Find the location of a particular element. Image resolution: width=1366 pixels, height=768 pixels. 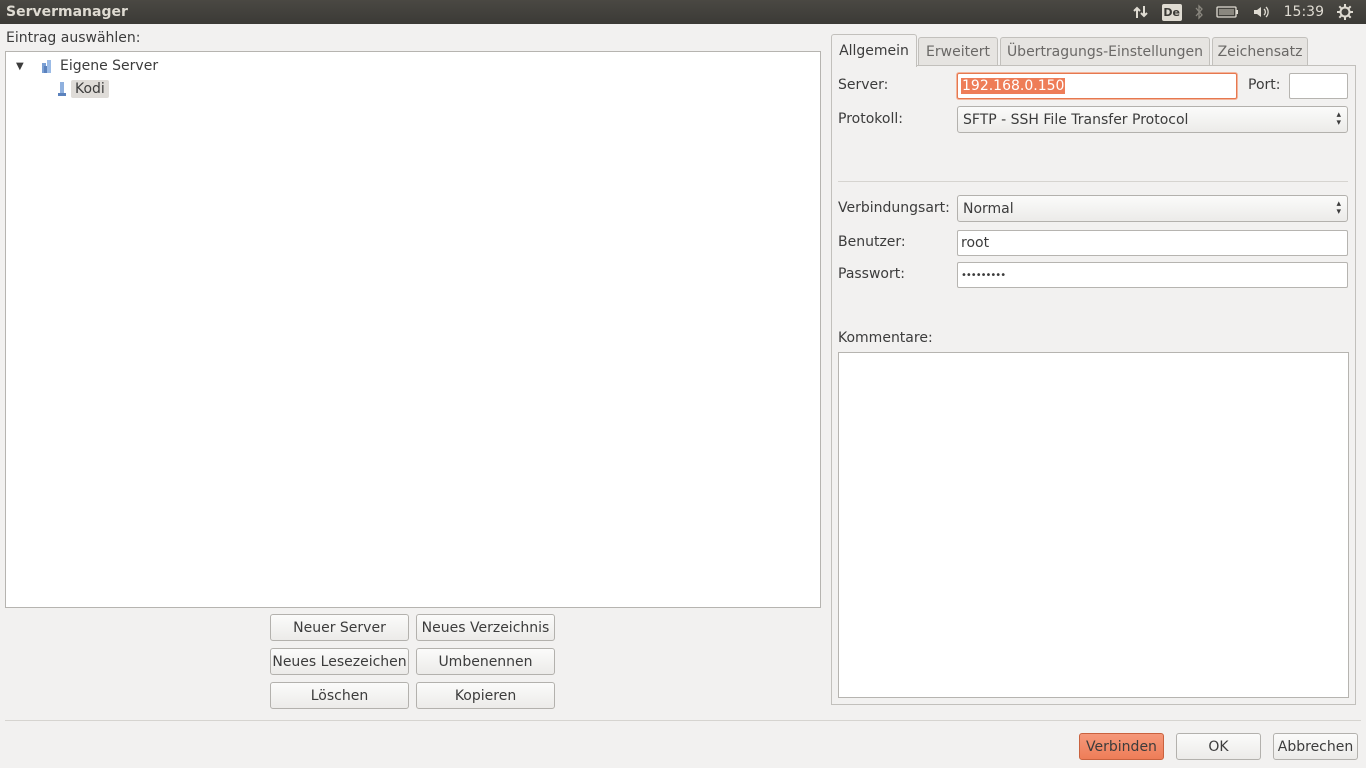

port-input is located at coordinates (1318, 86).